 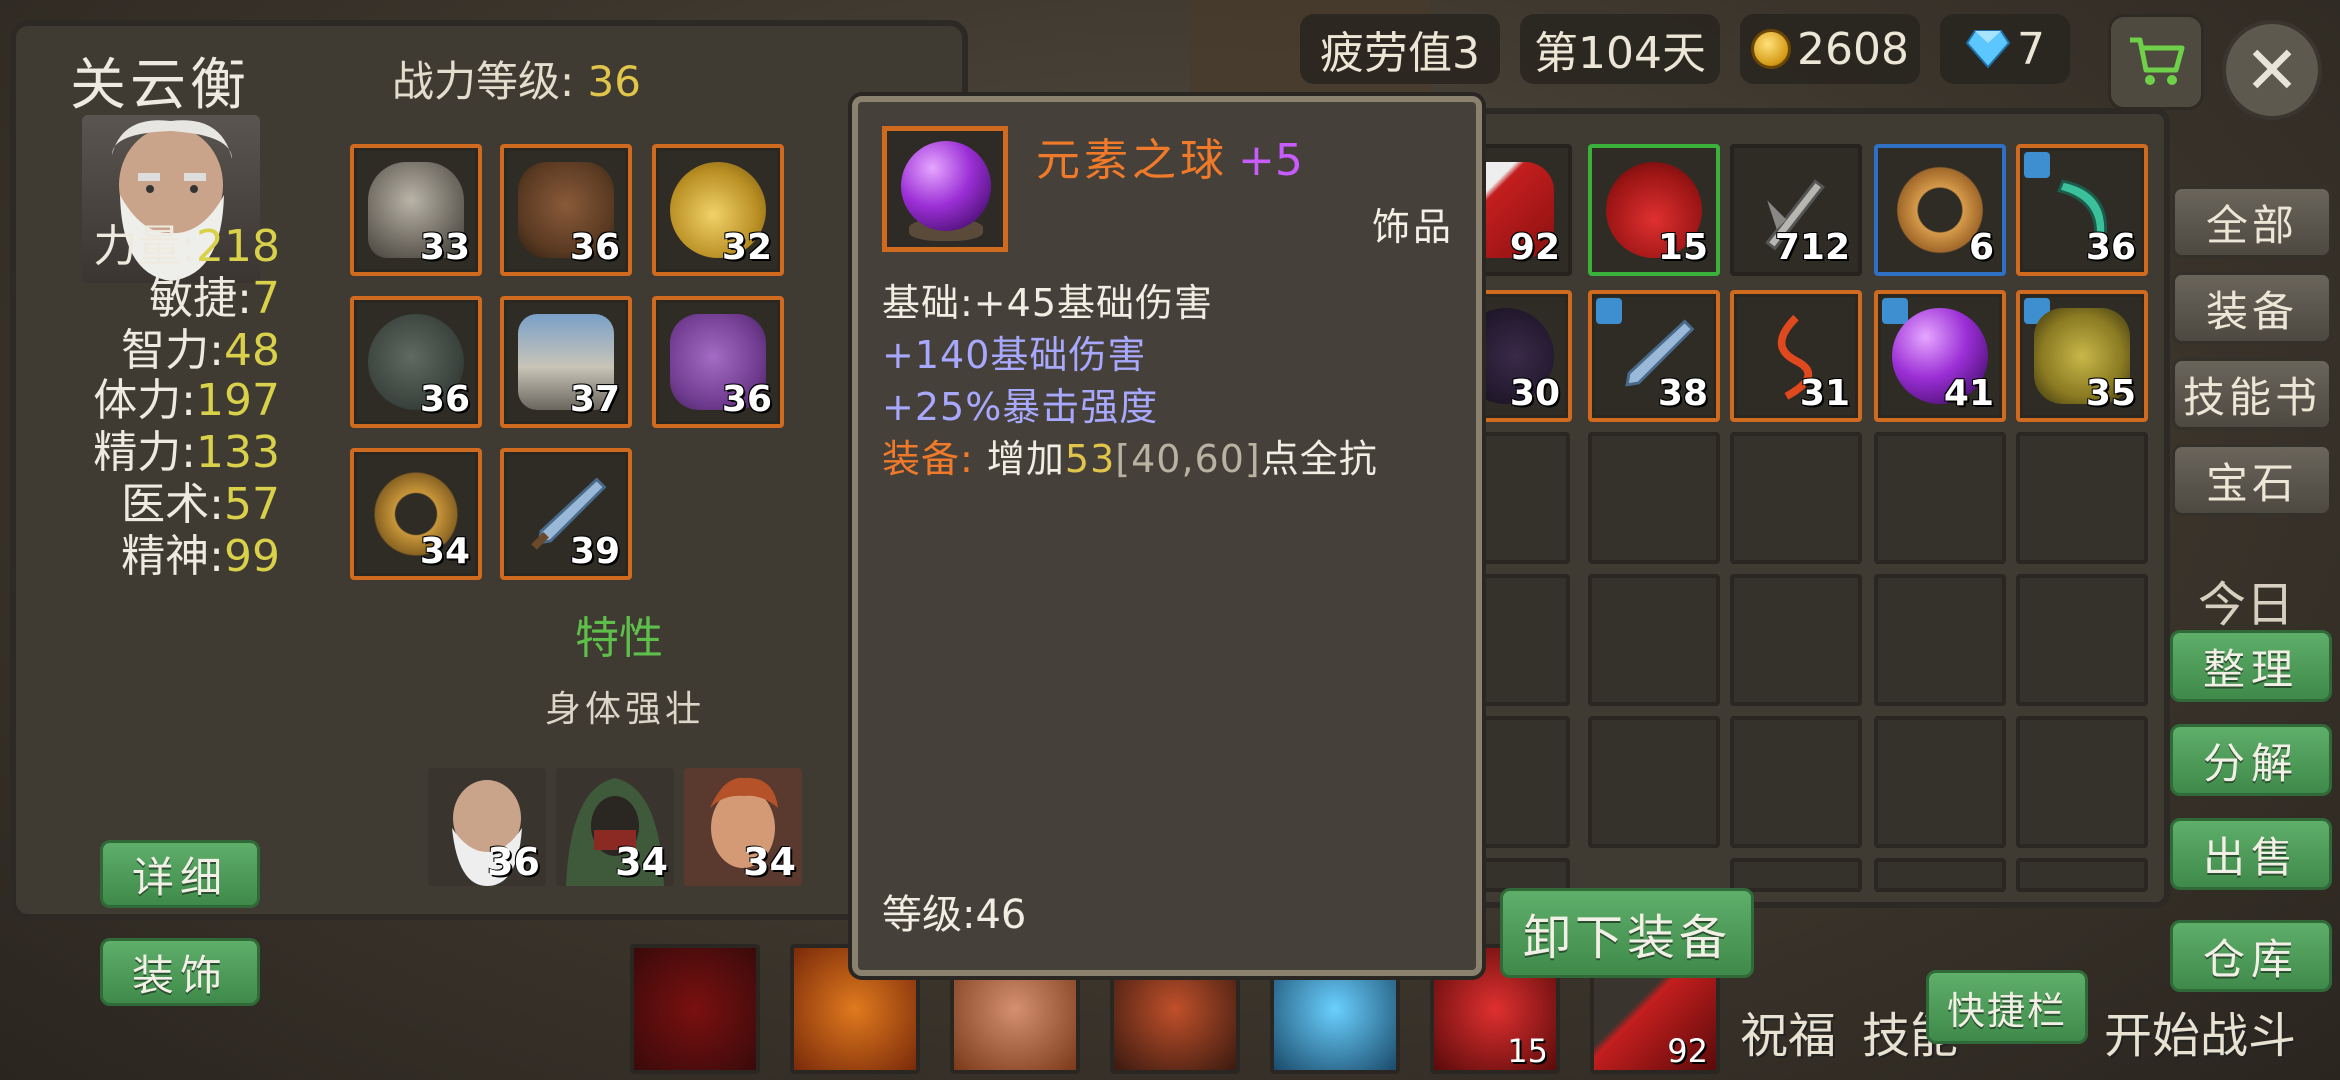 What do you see at coordinates (2031, 49) in the screenshot?
I see `diamond-amount: 7` at bounding box center [2031, 49].